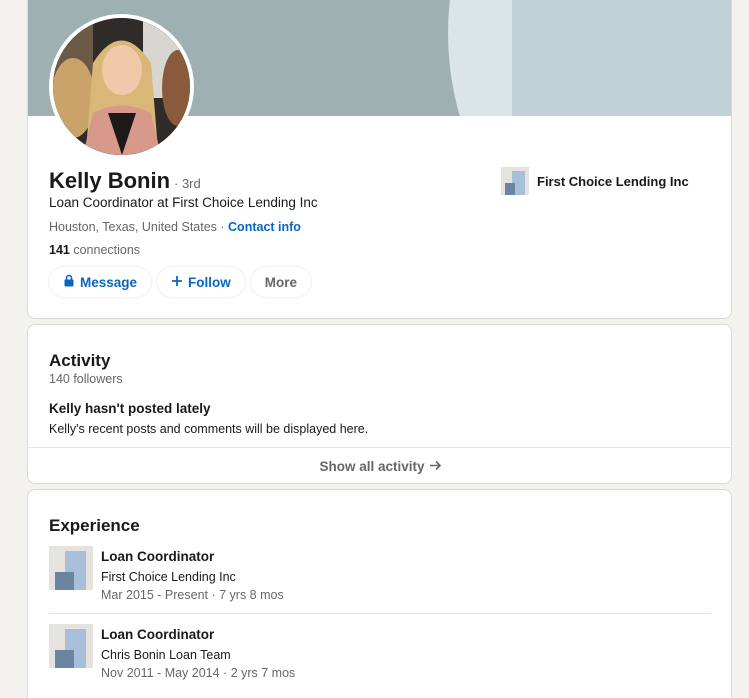  I want to click on profile-name-row: Kelly Bonin · 3rd, so click(125, 181).